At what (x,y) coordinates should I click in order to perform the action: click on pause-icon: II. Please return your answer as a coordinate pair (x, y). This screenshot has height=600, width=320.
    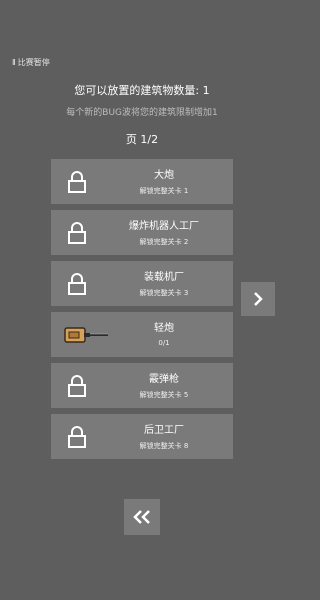
    Looking at the image, I should click on (14, 62).